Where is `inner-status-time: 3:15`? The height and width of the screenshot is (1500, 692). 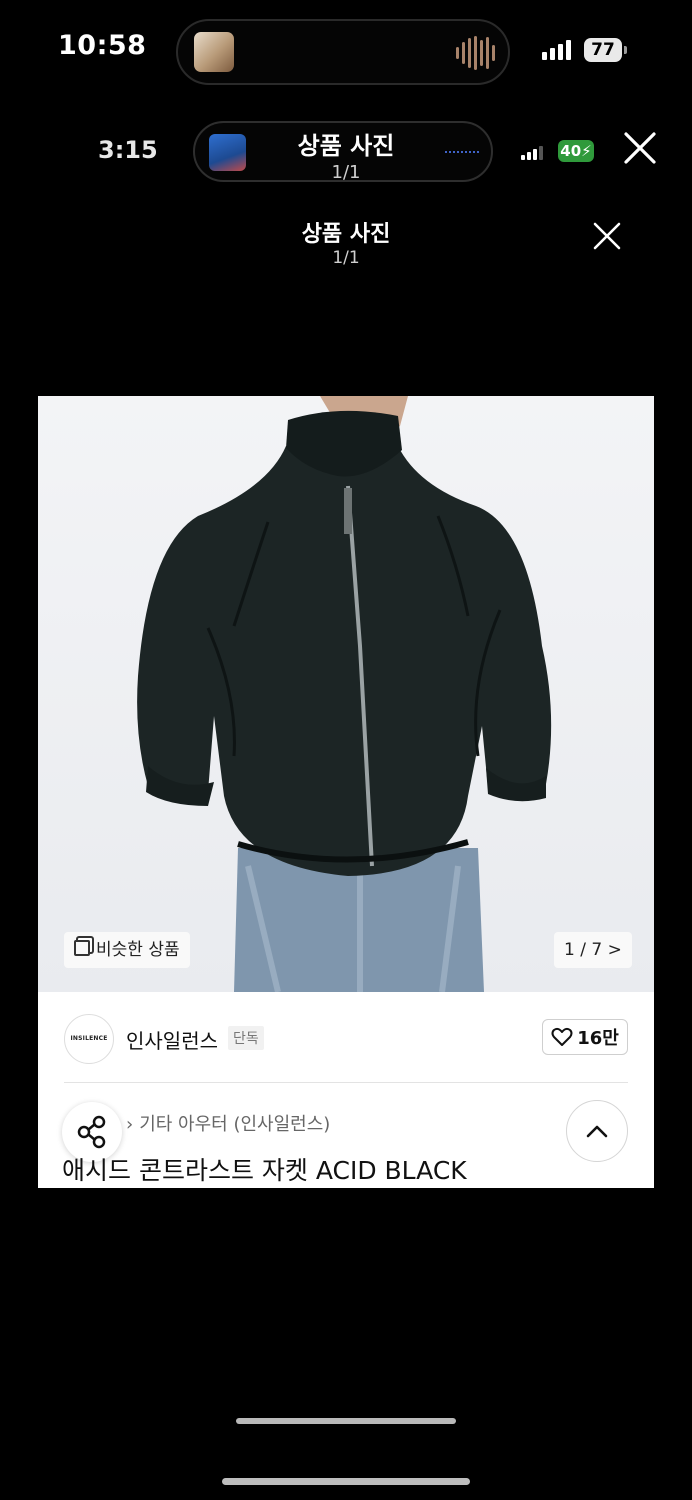
inner-status-time: 3:15 is located at coordinates (128, 150).